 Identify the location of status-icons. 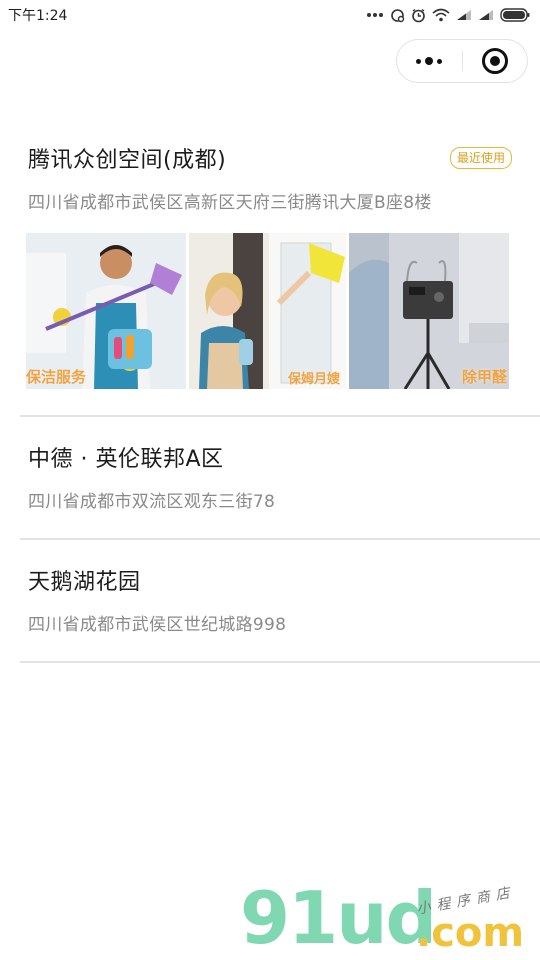
(448, 15).